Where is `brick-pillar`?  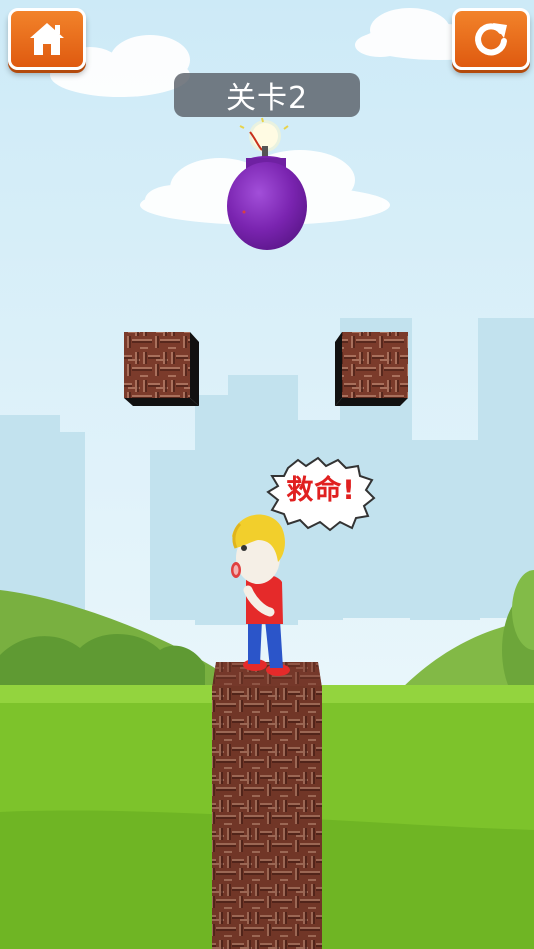 brick-pillar is located at coordinates (267, 805).